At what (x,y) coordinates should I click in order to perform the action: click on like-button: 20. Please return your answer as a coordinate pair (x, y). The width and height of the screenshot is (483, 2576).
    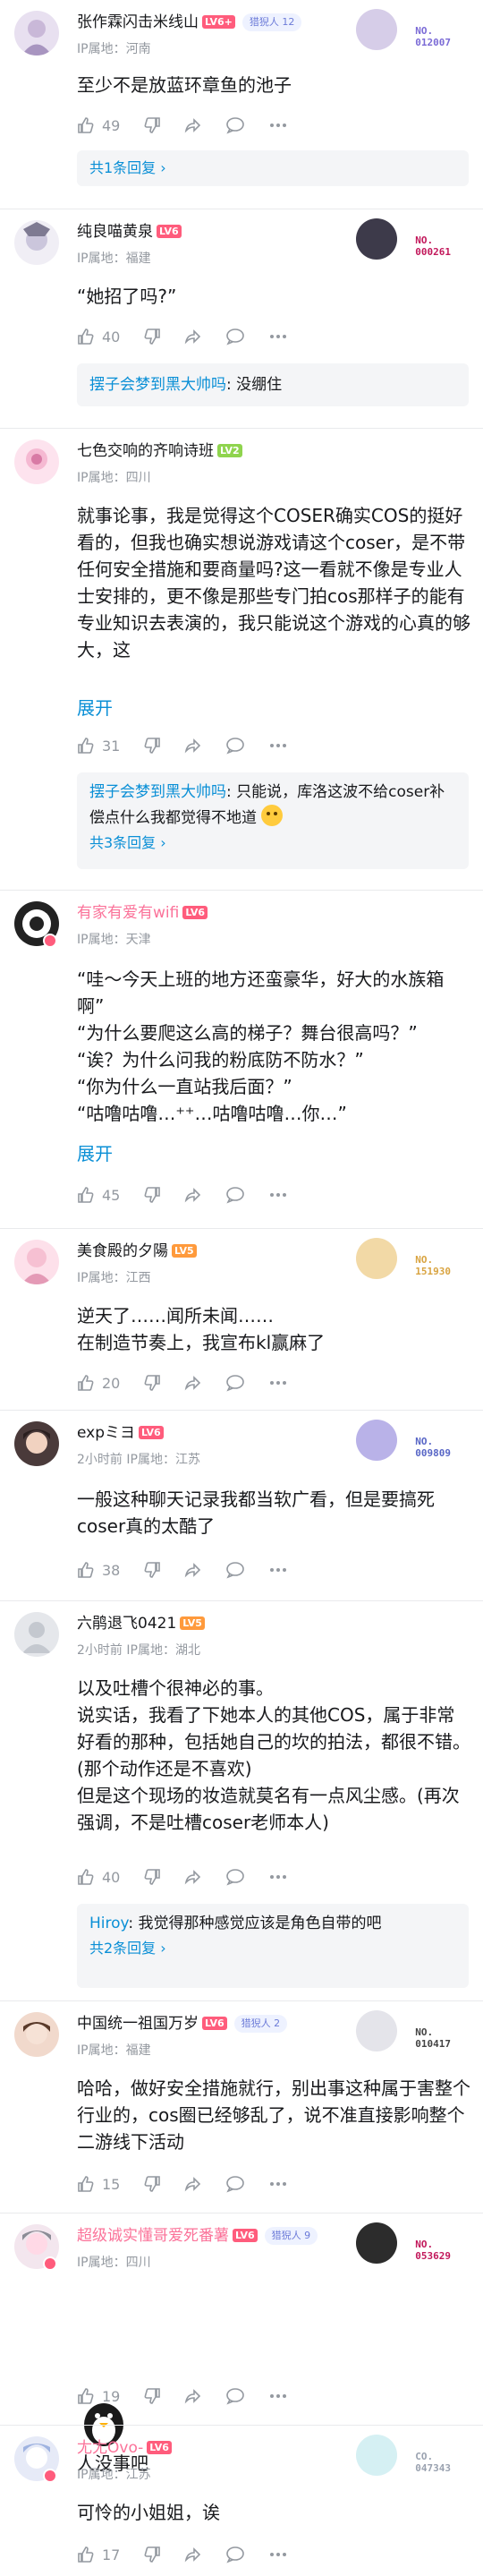
    Looking at the image, I should click on (98, 1383).